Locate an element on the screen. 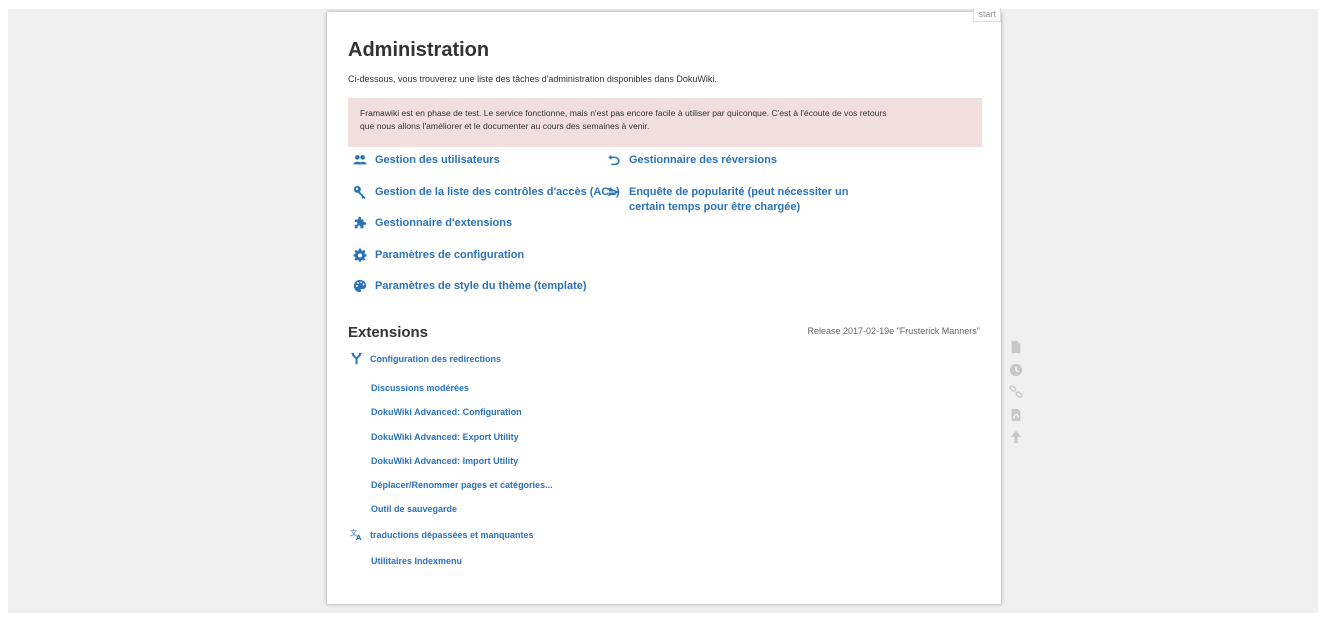 The height and width of the screenshot is (621, 1330). export-pdf-icon is located at coordinates (1016, 415).